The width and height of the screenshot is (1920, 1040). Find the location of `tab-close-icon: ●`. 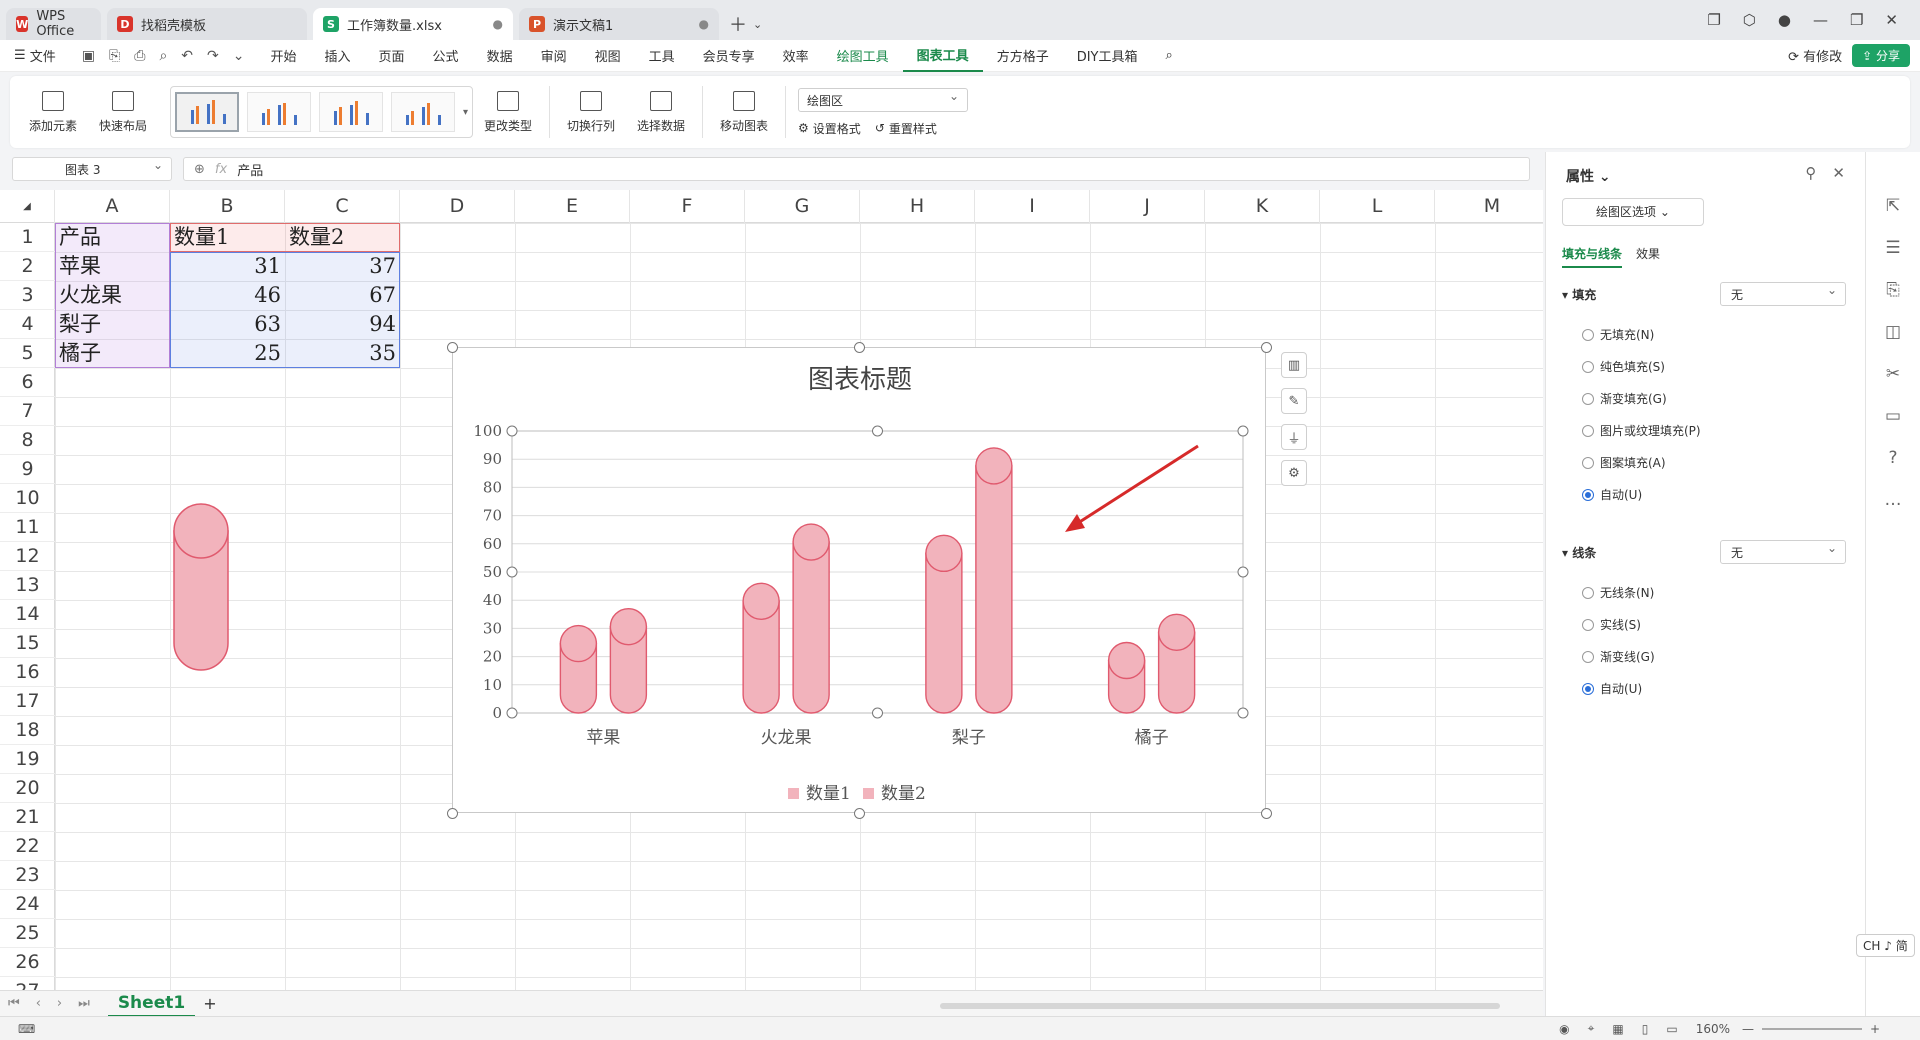

tab-close-icon: ● is located at coordinates (704, 24).